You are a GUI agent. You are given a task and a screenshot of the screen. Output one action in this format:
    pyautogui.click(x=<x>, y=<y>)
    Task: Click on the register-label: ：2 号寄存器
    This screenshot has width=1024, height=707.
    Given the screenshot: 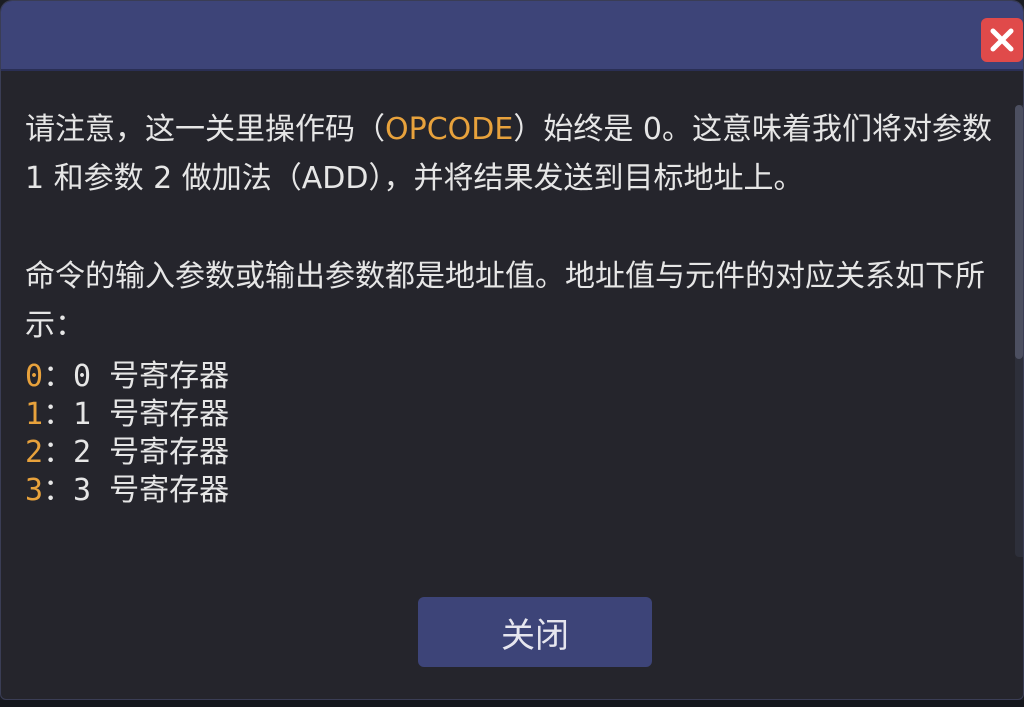 What is the action you would take?
    pyautogui.click(x=136, y=452)
    